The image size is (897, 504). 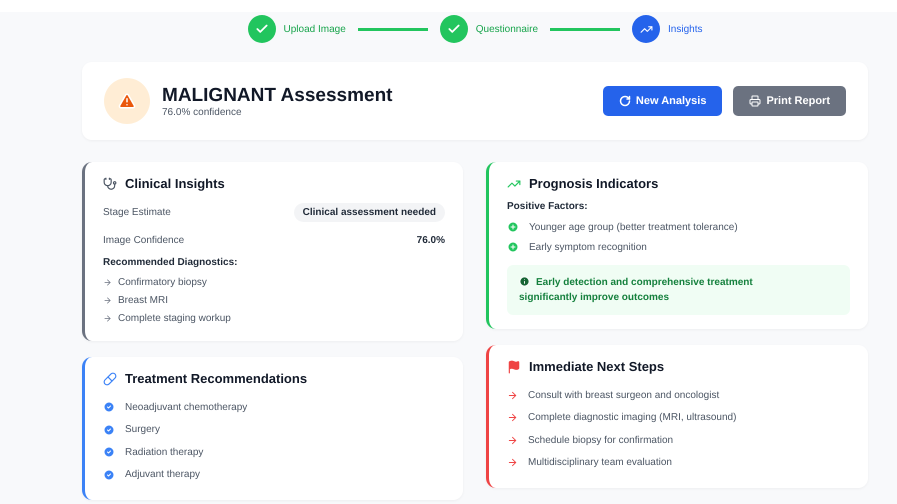 What do you see at coordinates (175, 183) in the screenshot?
I see `card-title: Clinical Insights` at bounding box center [175, 183].